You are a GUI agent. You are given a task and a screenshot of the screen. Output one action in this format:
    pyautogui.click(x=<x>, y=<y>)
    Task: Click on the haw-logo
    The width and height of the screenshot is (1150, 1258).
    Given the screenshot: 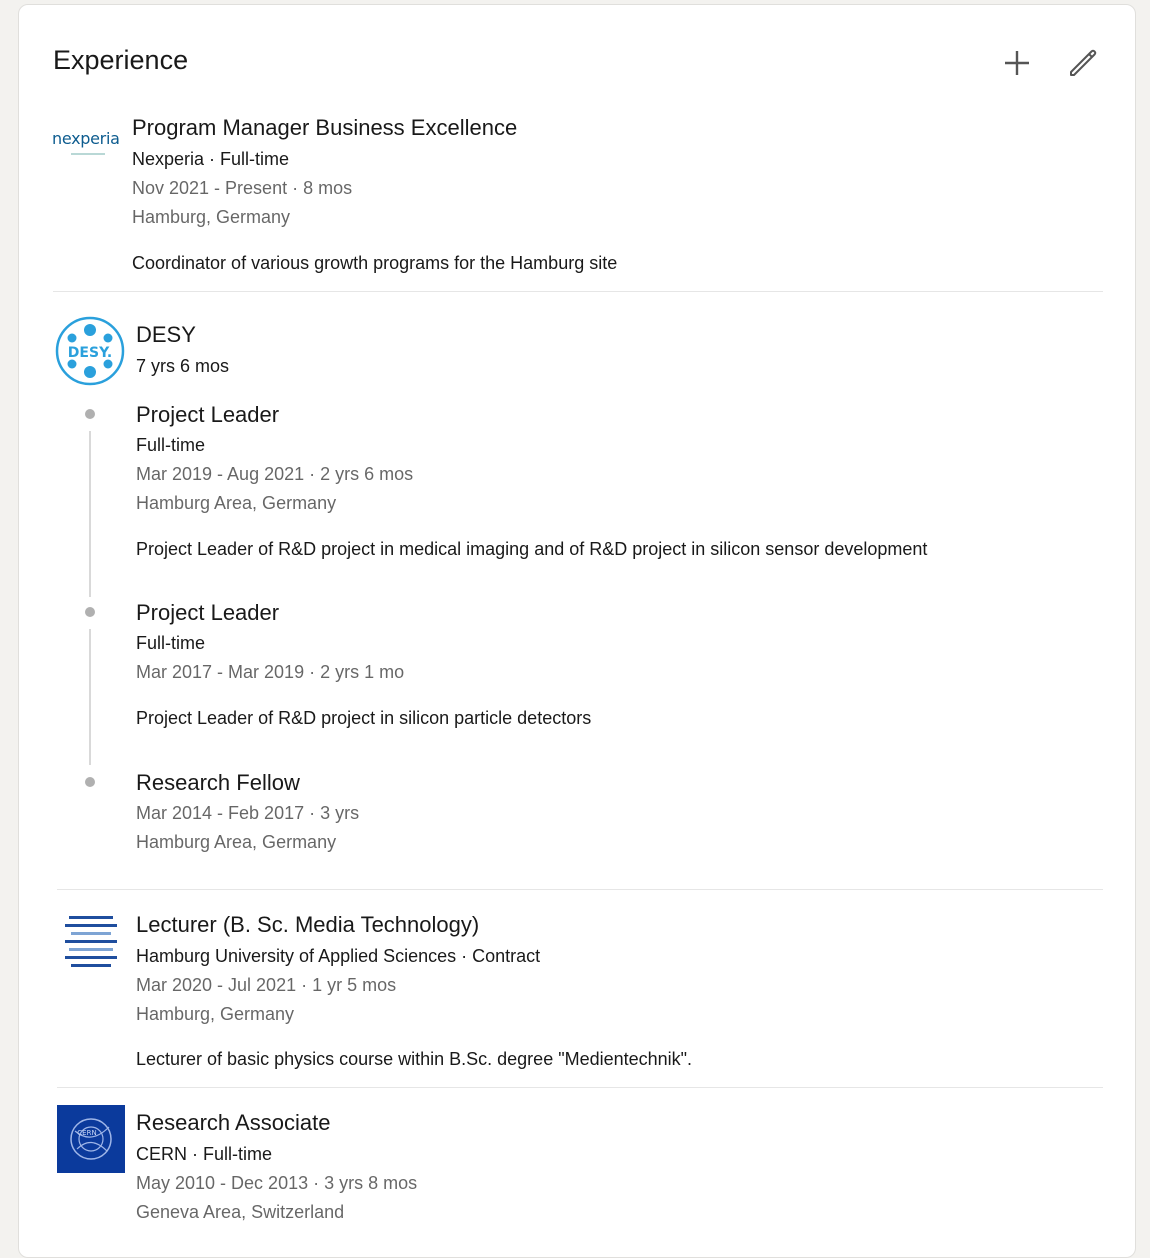 What is the action you would take?
    pyautogui.click(x=92, y=943)
    